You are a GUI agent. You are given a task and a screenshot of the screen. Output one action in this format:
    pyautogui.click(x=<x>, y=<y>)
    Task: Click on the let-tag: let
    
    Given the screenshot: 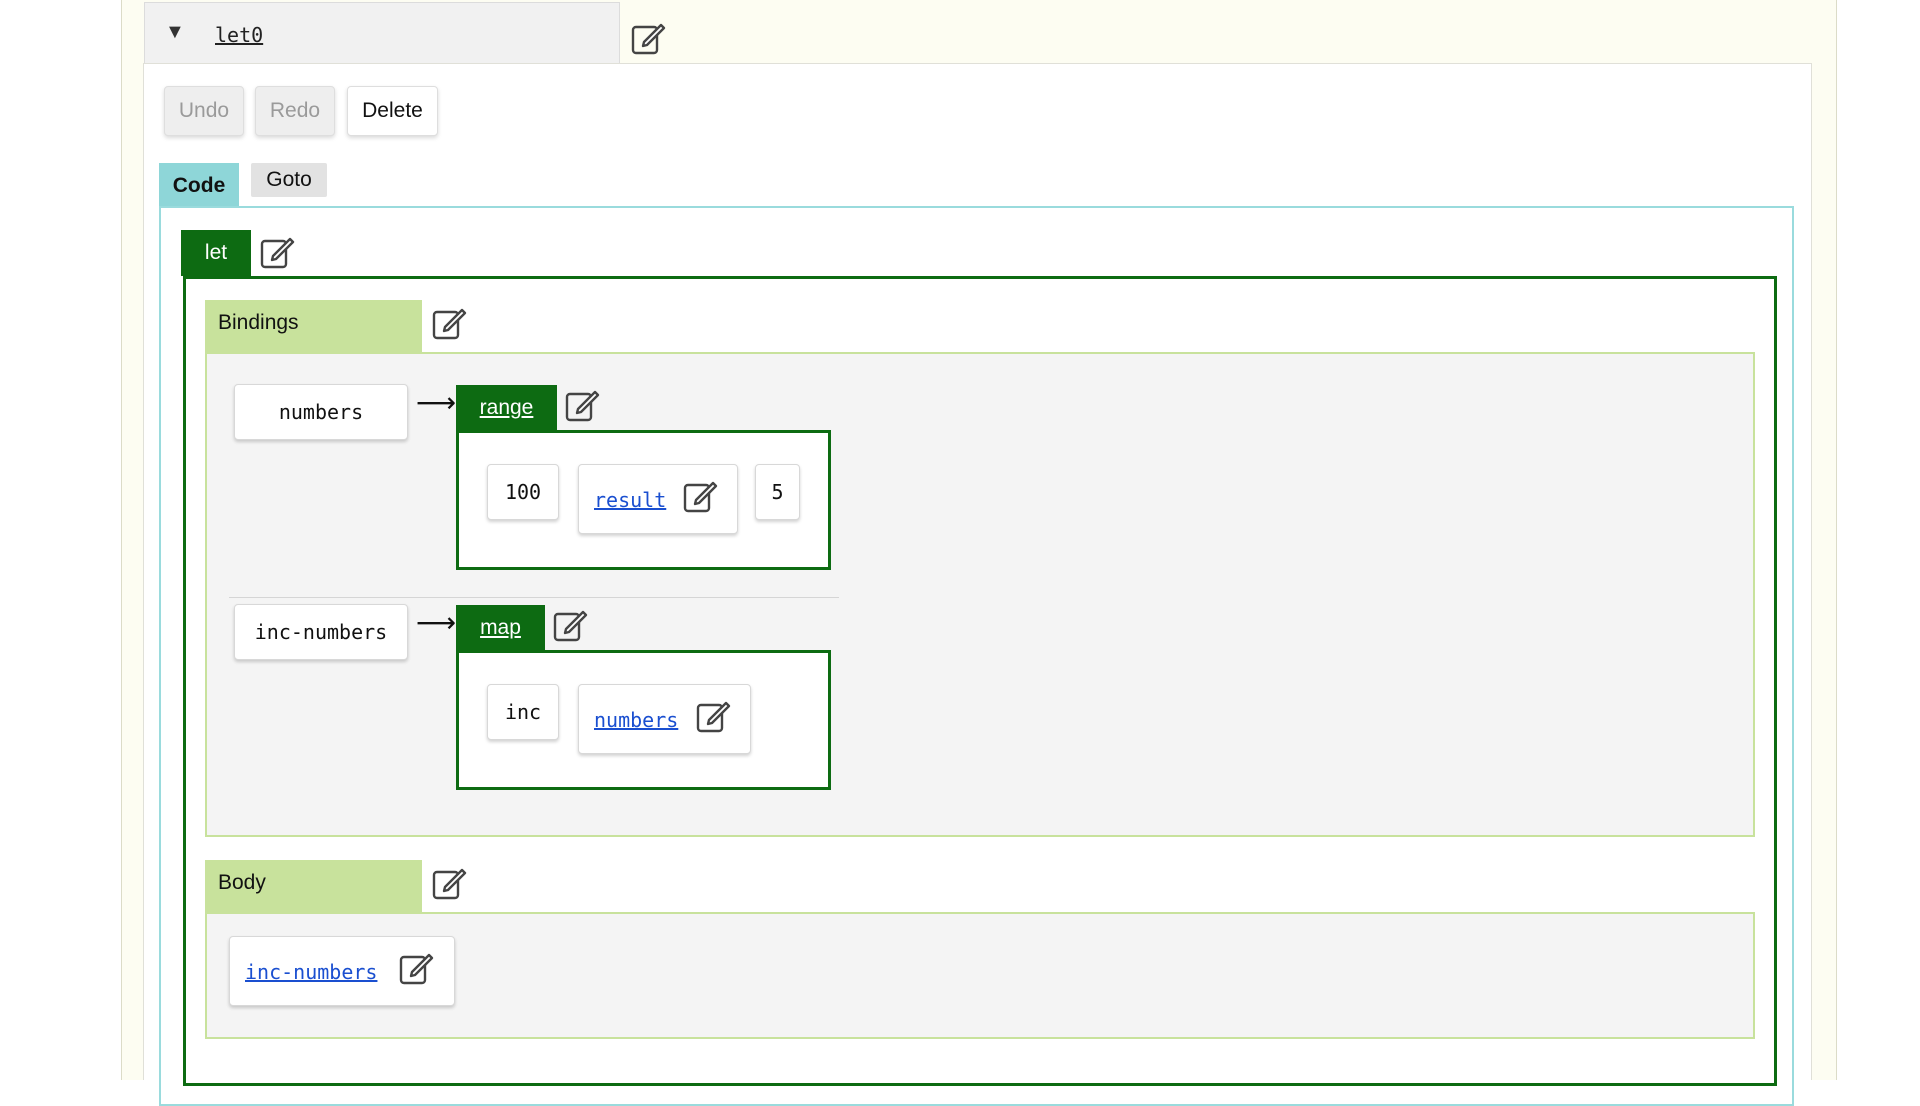 What is the action you would take?
    pyautogui.click(x=216, y=253)
    